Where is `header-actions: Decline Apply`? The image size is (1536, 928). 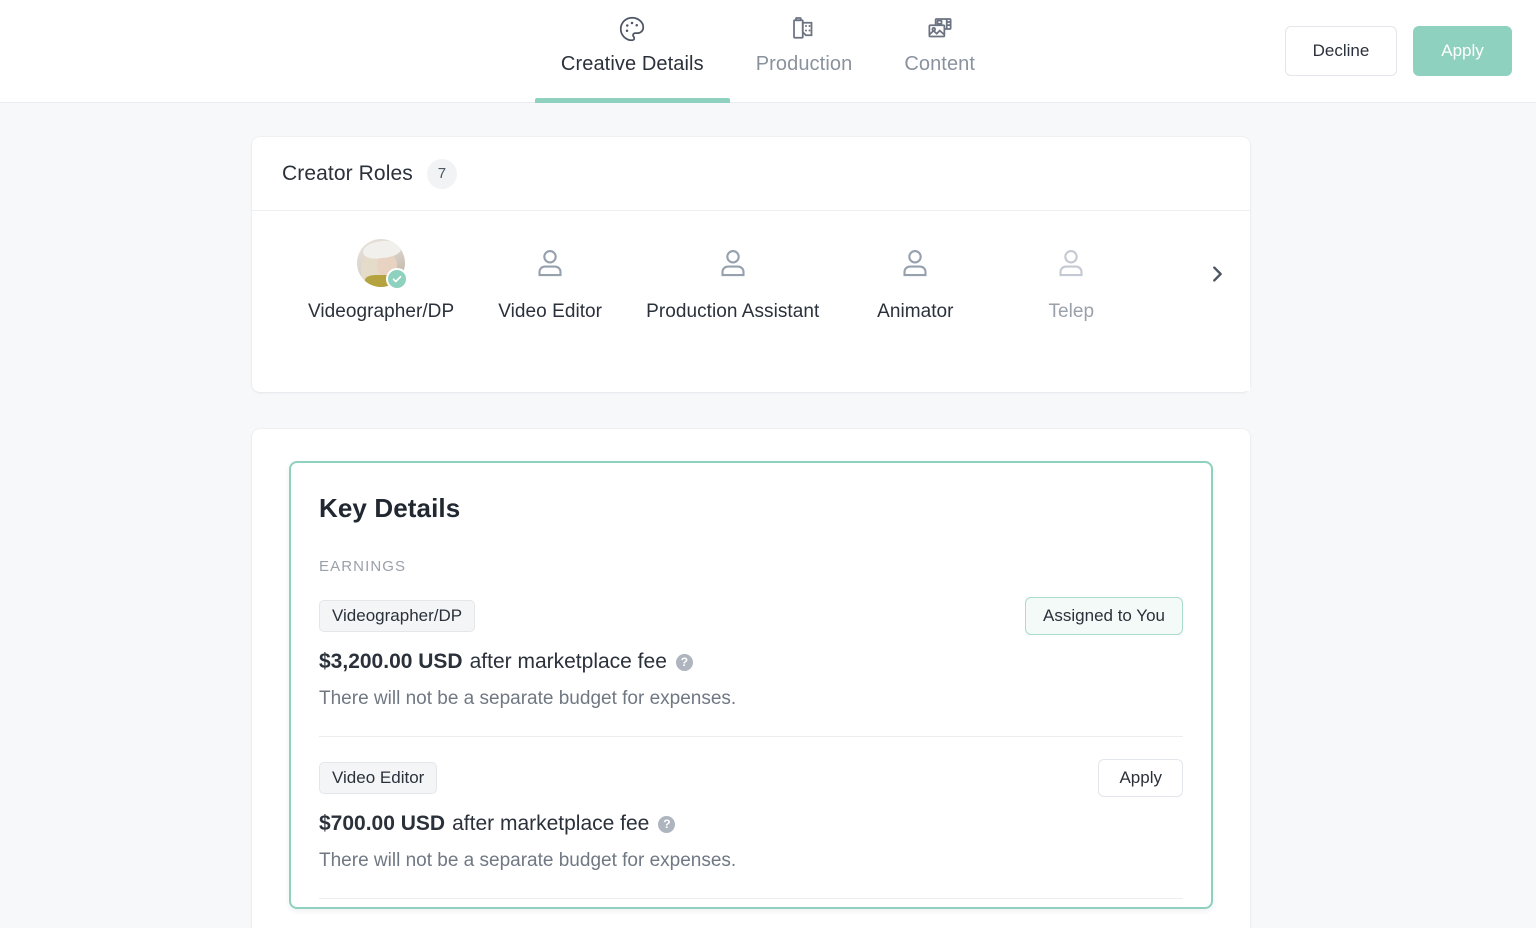 header-actions: Decline Apply is located at coordinates (1398, 51).